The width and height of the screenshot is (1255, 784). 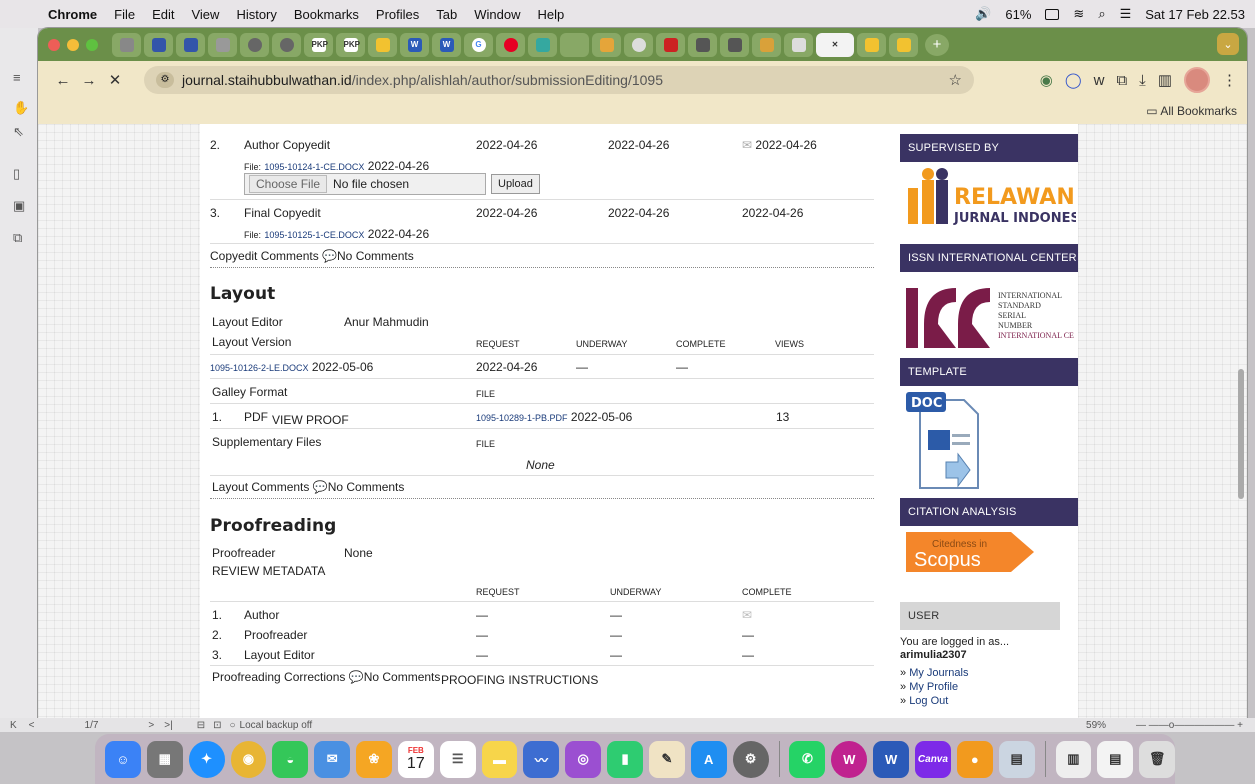 I want to click on choose-file-button: Choose File, so click(x=288, y=184).